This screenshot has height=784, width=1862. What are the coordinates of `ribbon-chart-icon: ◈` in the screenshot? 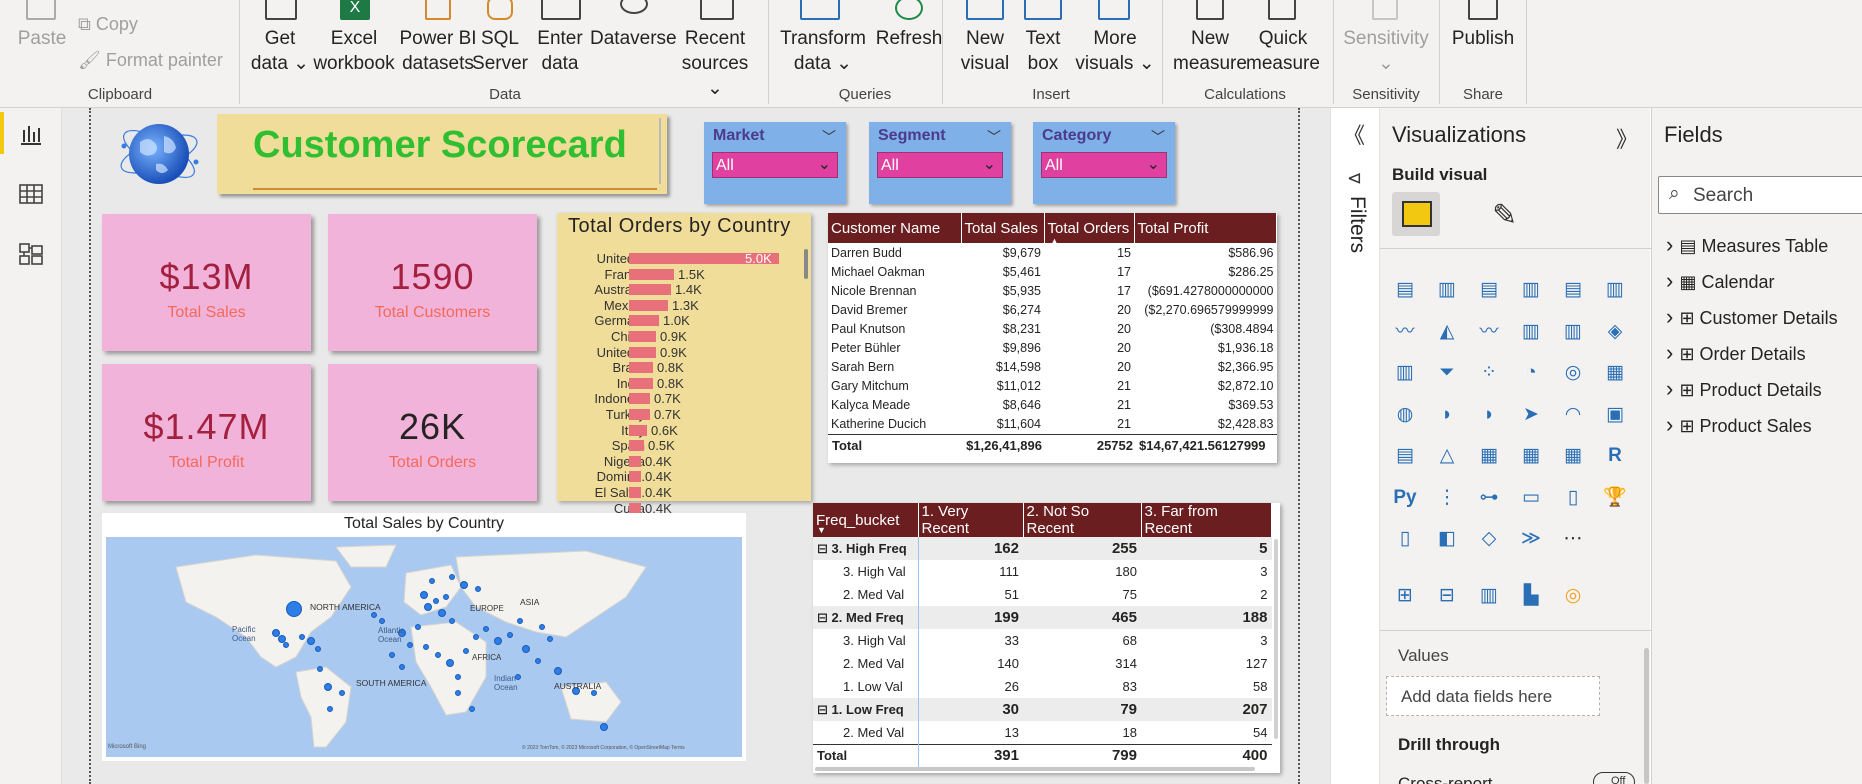 It's located at (1615, 332).